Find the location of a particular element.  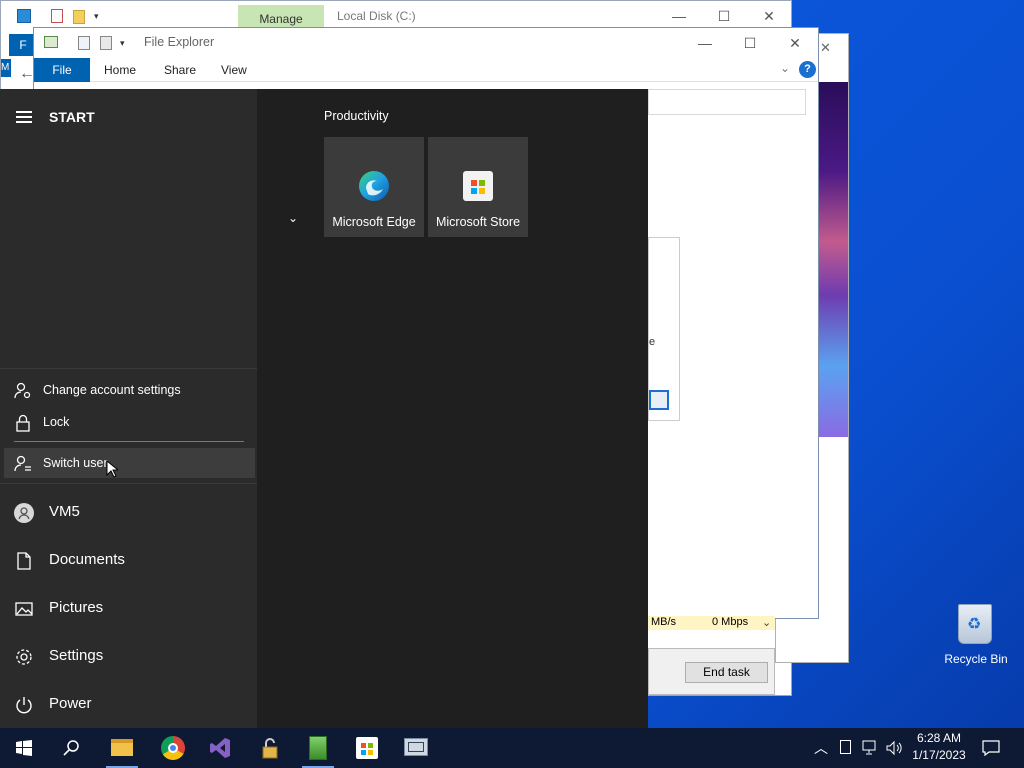

network-tool-icon is located at coordinates (416, 747).